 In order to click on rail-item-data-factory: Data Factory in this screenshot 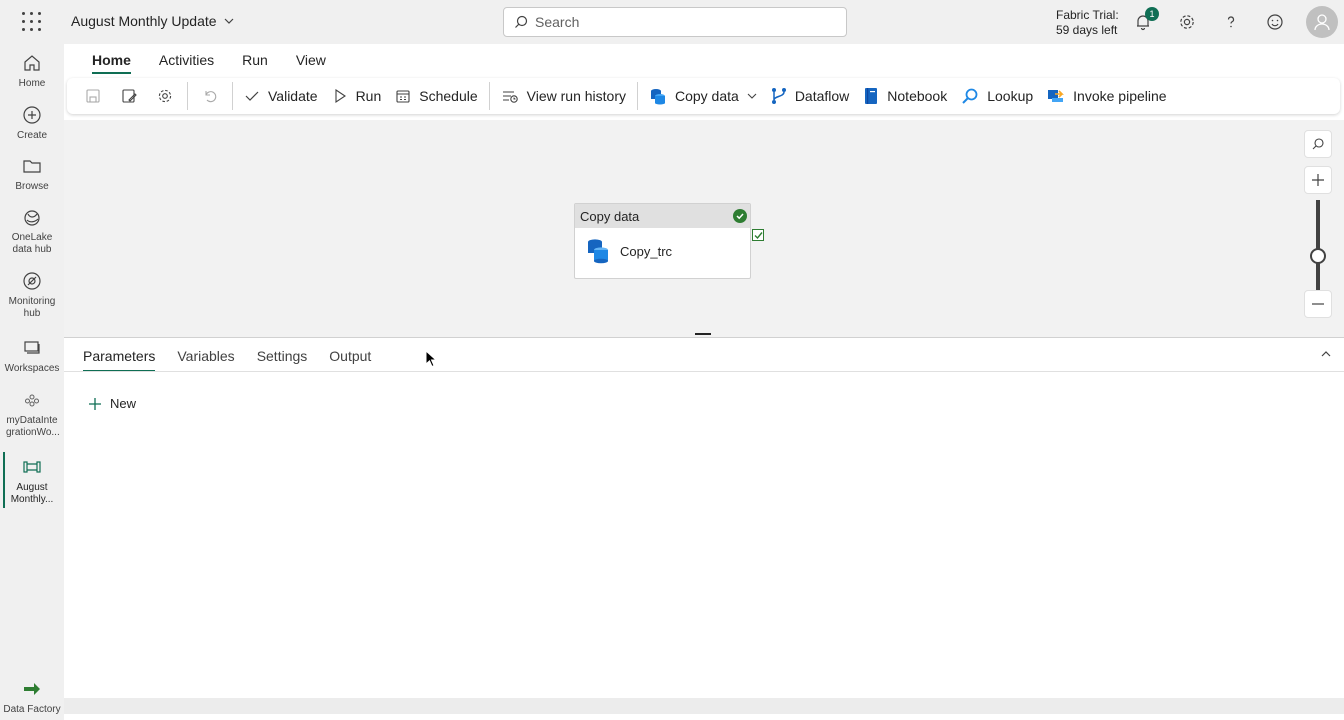, I will do `click(32, 697)`.